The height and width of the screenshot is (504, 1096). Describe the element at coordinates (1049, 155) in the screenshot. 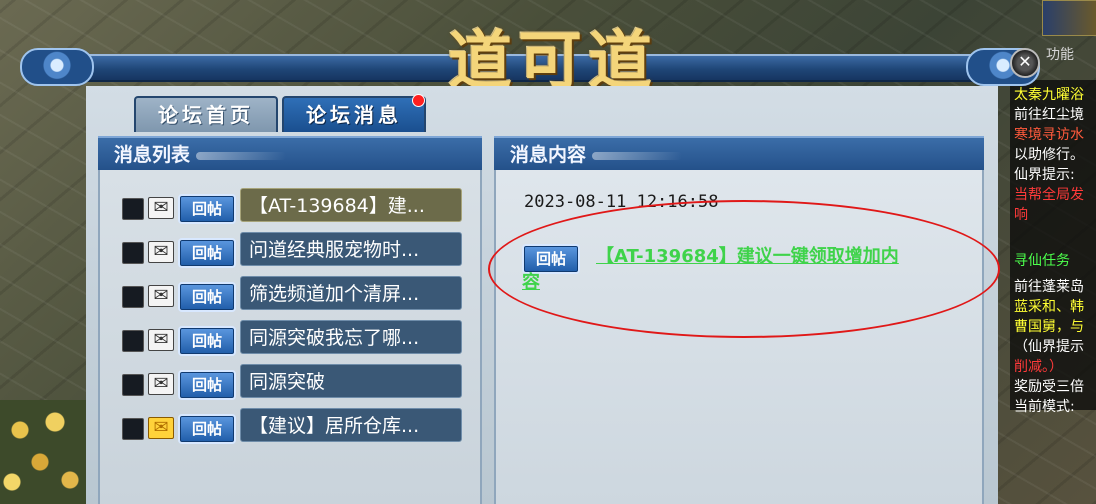

I see `sidebar-line: 以助修行。` at that location.